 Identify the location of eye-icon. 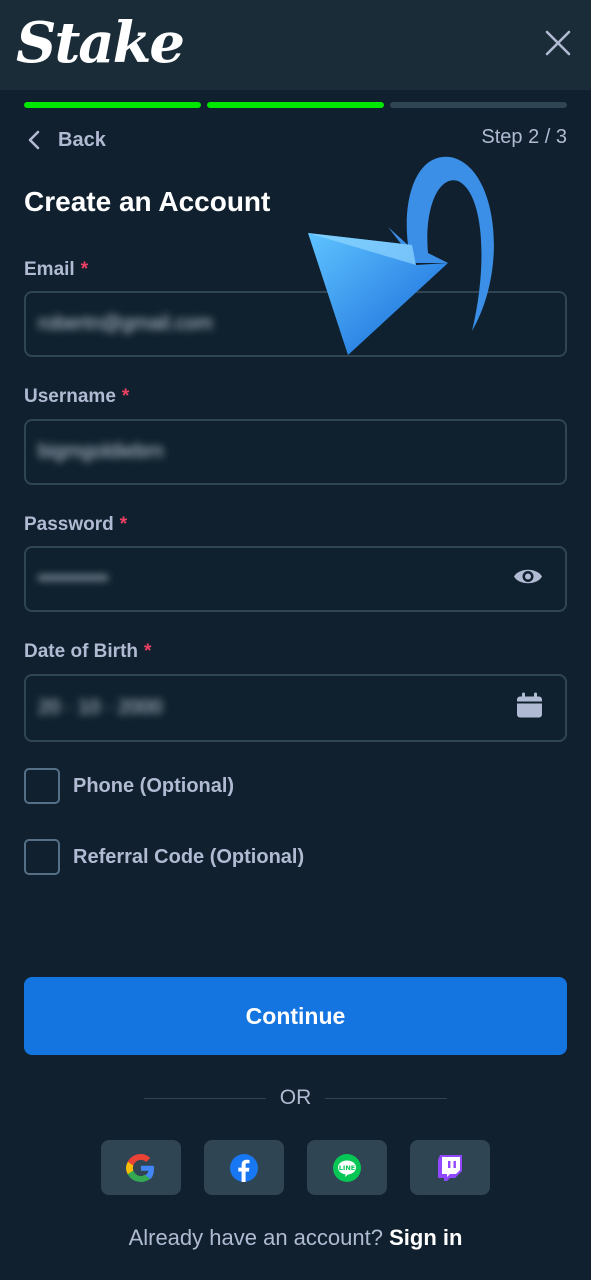
(528, 576).